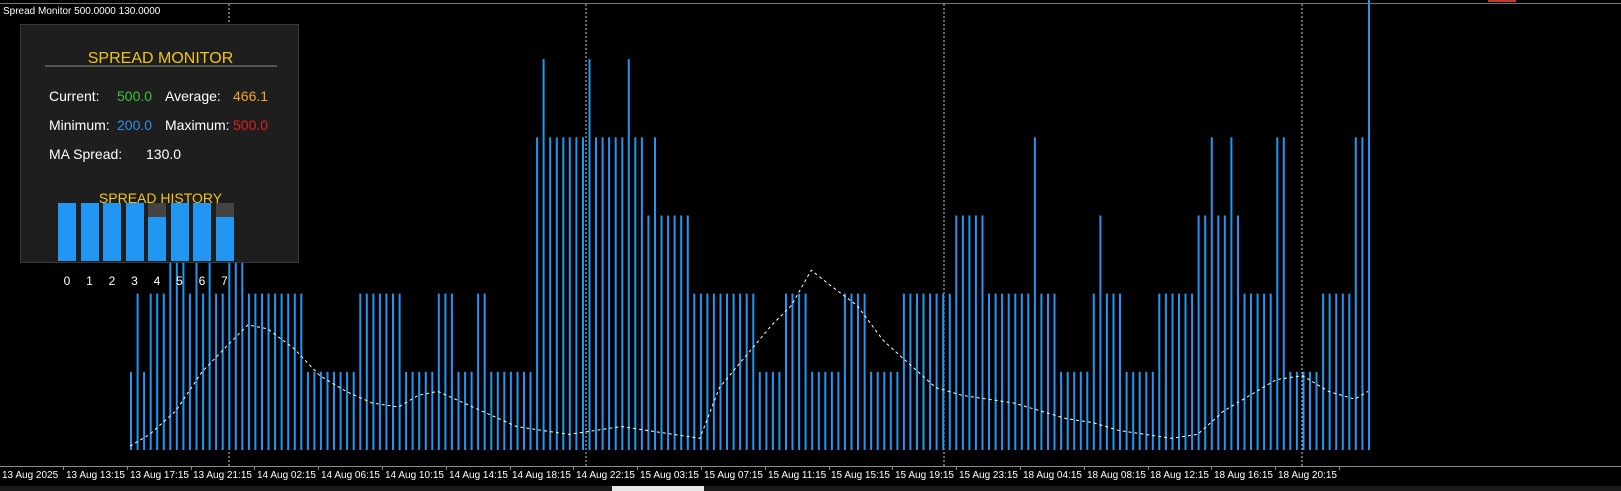 The width and height of the screenshot is (1621, 491). I want to click on history-bar-label: 3, so click(134, 281).